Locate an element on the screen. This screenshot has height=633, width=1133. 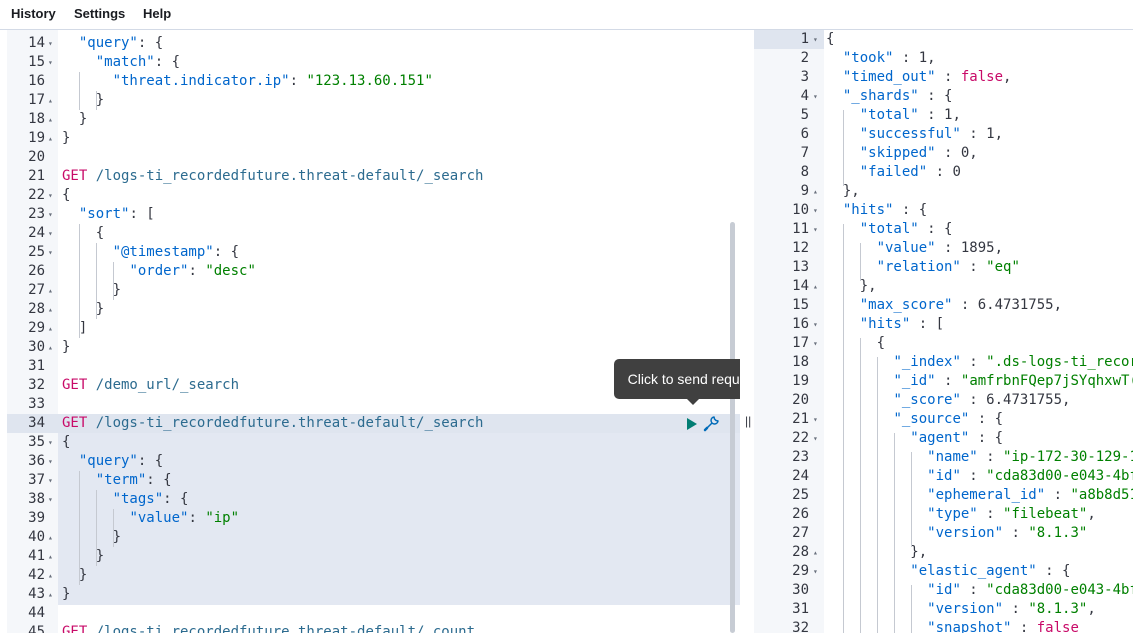
code-line: 6 "successful" : 1, is located at coordinates (566, 134).